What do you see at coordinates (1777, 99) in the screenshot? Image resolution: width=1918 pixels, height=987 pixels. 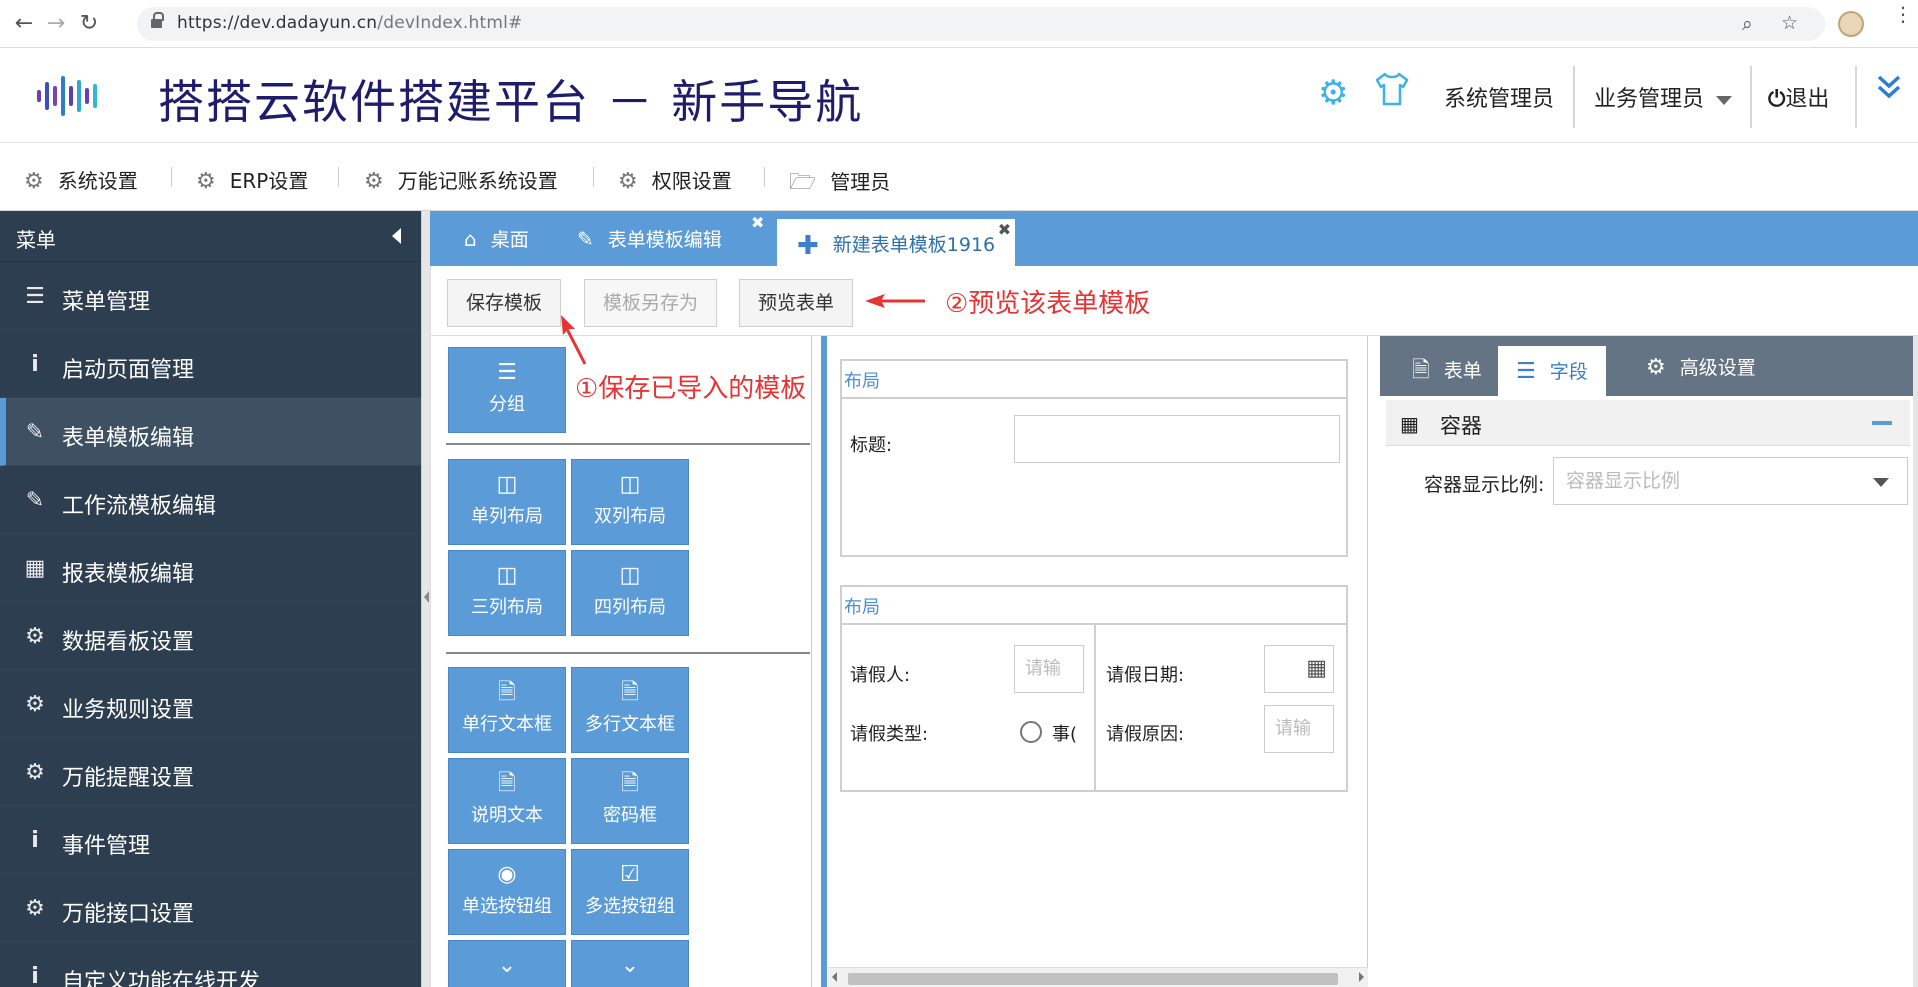 I see `power-icon: ⏻` at bounding box center [1777, 99].